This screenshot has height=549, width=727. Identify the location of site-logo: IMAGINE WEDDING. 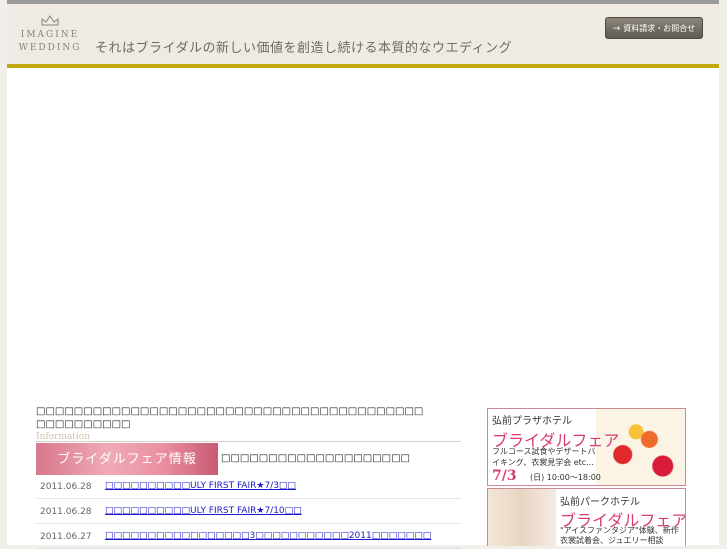
(50, 36).